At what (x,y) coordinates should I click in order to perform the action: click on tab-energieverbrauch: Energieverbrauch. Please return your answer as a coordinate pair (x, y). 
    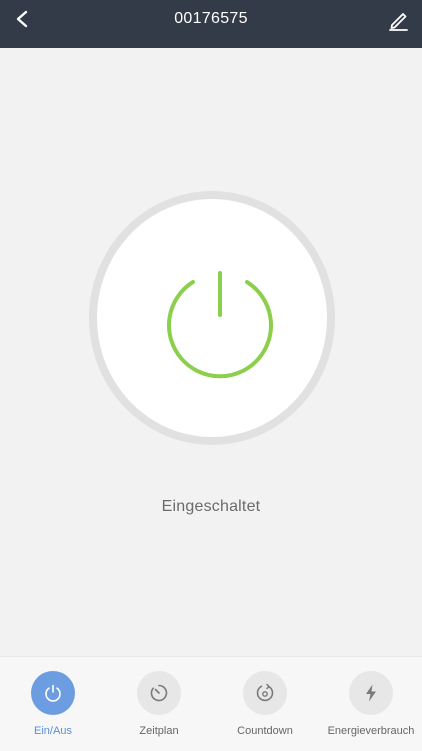
    Looking at the image, I should click on (370, 704).